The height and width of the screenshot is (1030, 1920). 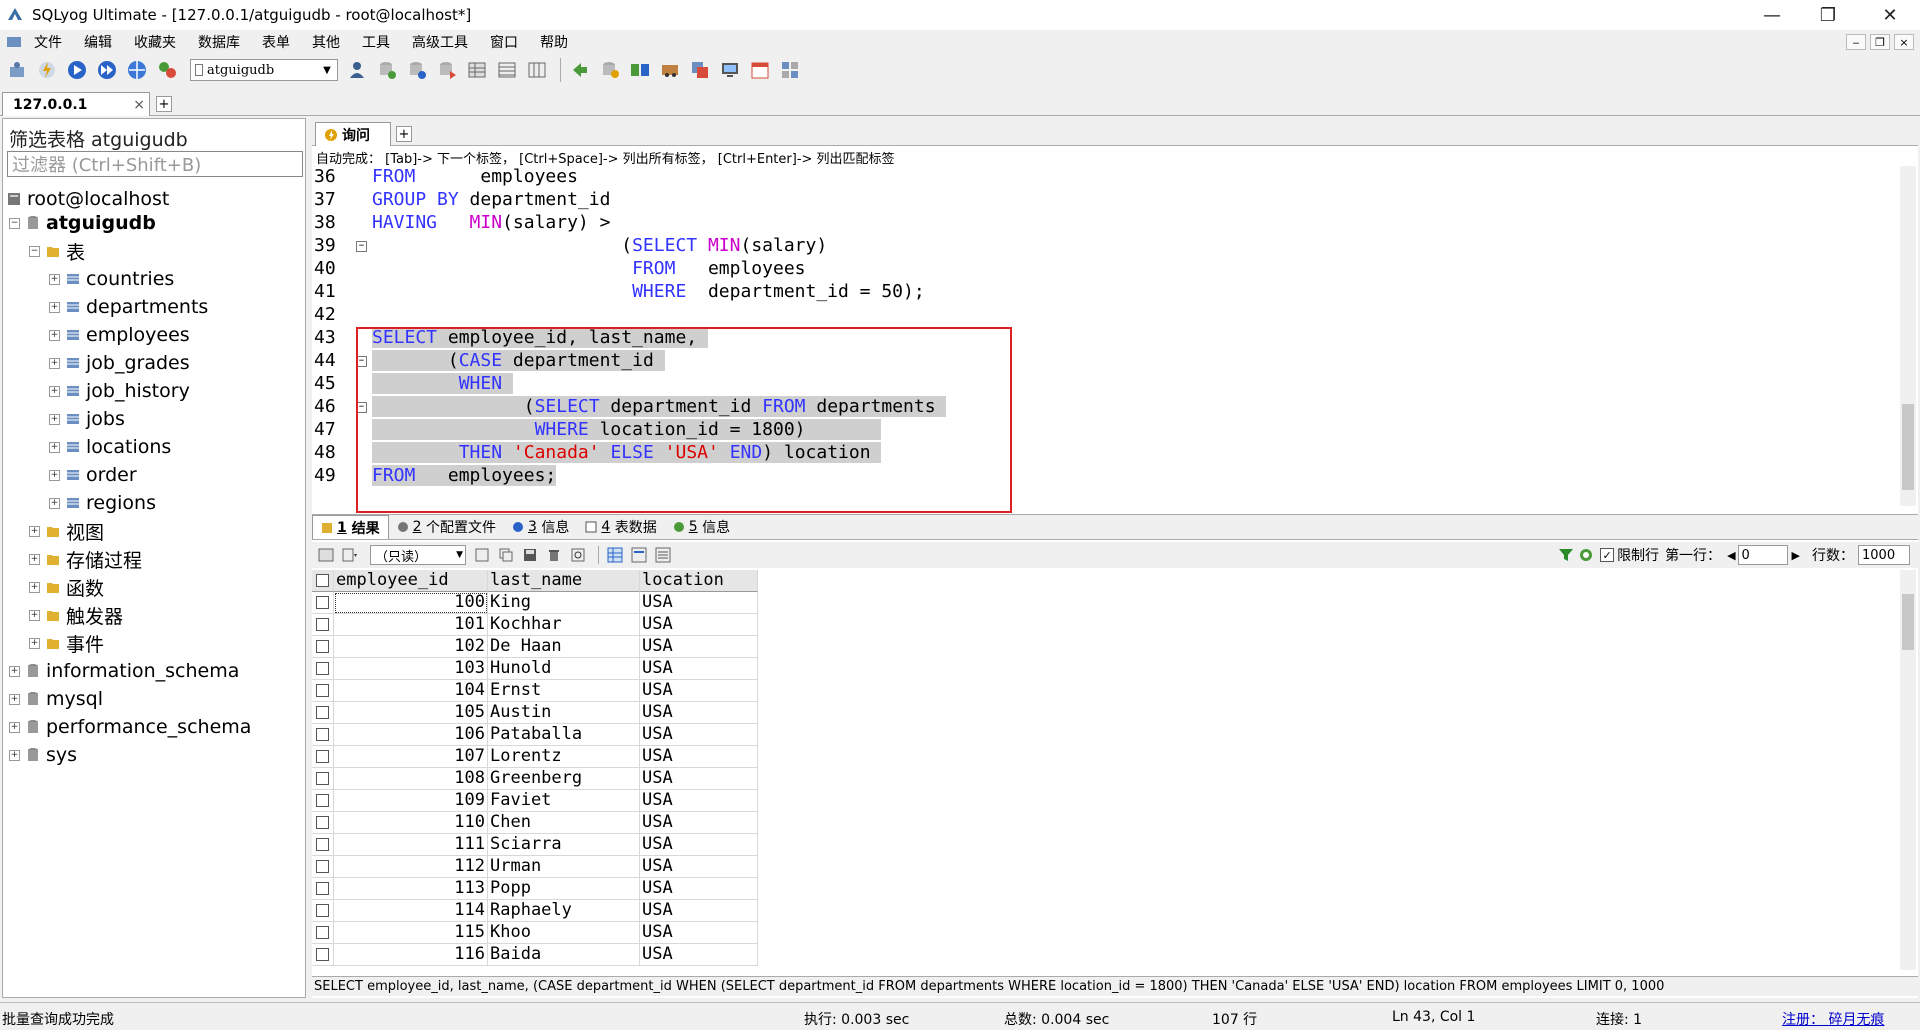 What do you see at coordinates (1908, 336) in the screenshot?
I see `editor-vertical-scrollbar` at bounding box center [1908, 336].